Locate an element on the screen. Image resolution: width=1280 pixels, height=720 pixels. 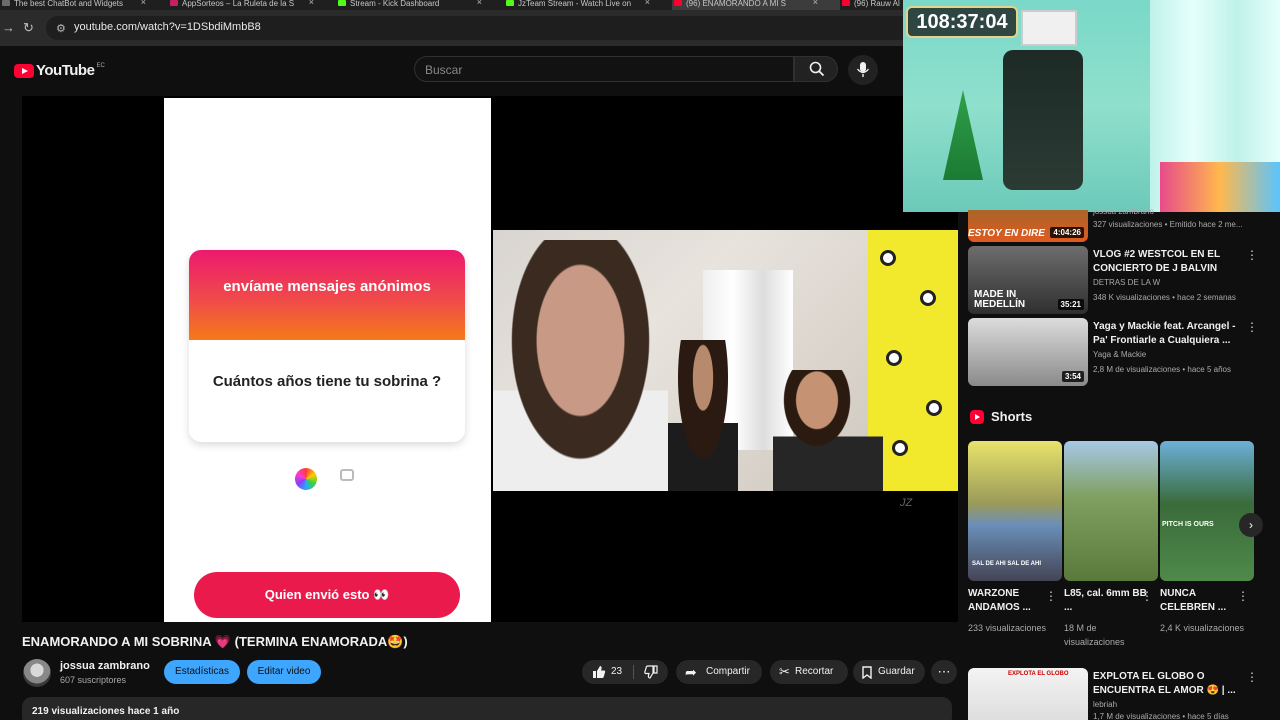
voice-search-button is located at coordinates (863, 70).